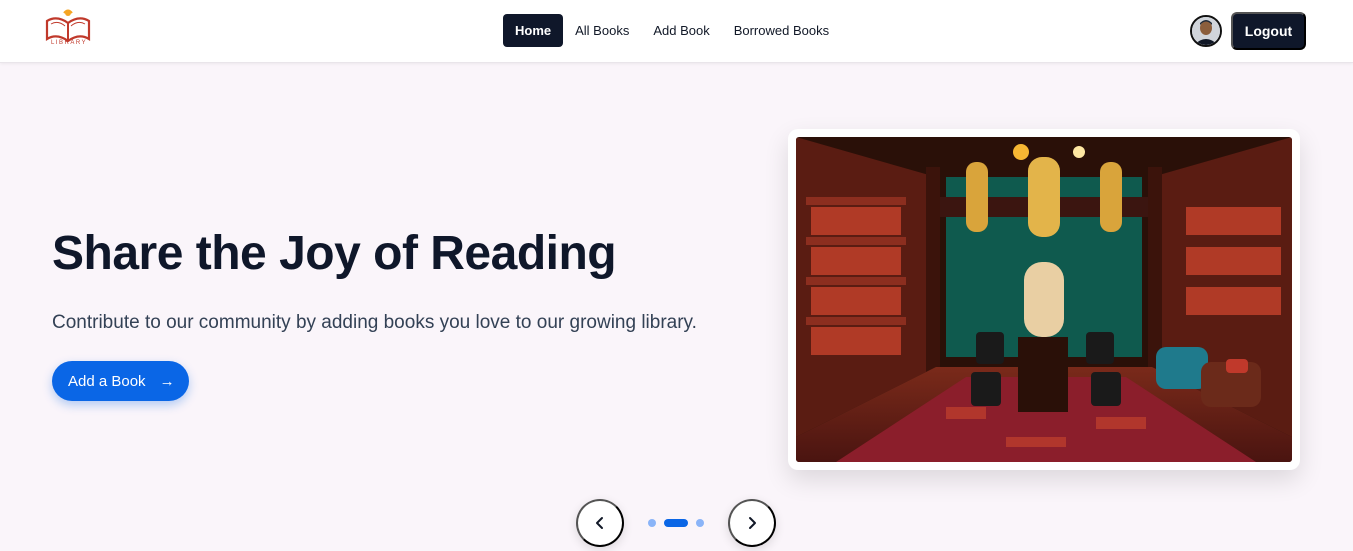 This screenshot has width=1353, height=551. I want to click on cta-label: Add a Book, so click(107, 381).